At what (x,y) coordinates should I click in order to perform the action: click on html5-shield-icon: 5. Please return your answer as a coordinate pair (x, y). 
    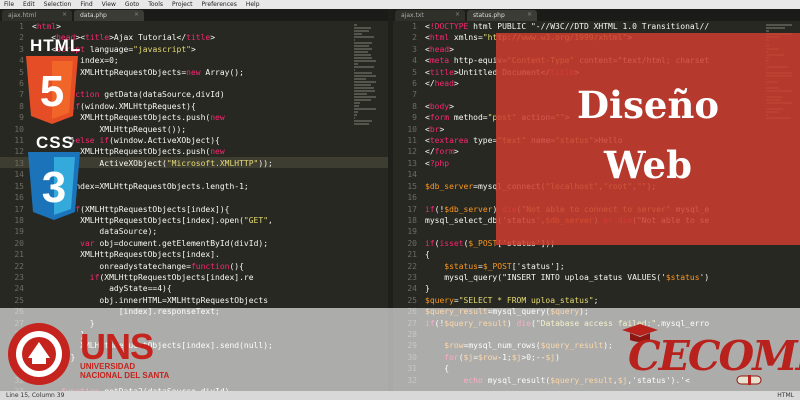
    Looking at the image, I should click on (52, 90).